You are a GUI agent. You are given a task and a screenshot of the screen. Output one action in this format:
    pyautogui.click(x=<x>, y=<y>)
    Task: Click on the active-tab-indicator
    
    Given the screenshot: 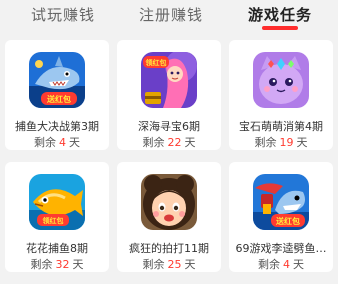 What is the action you would take?
    pyautogui.click(x=280, y=28)
    